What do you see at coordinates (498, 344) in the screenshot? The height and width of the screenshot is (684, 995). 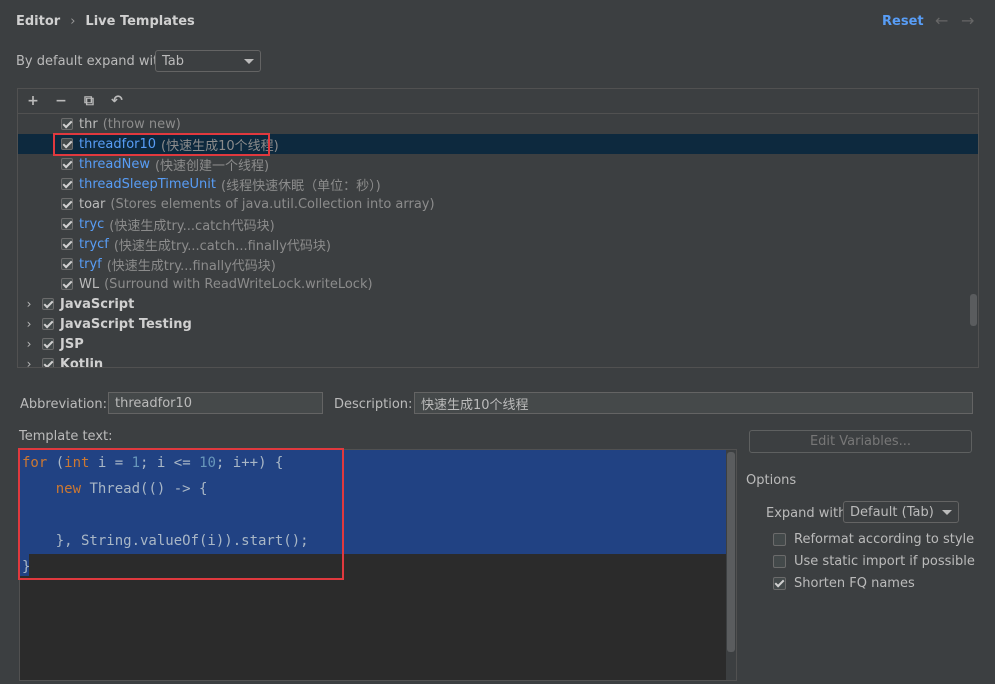 I see `group-row: › JSP` at bounding box center [498, 344].